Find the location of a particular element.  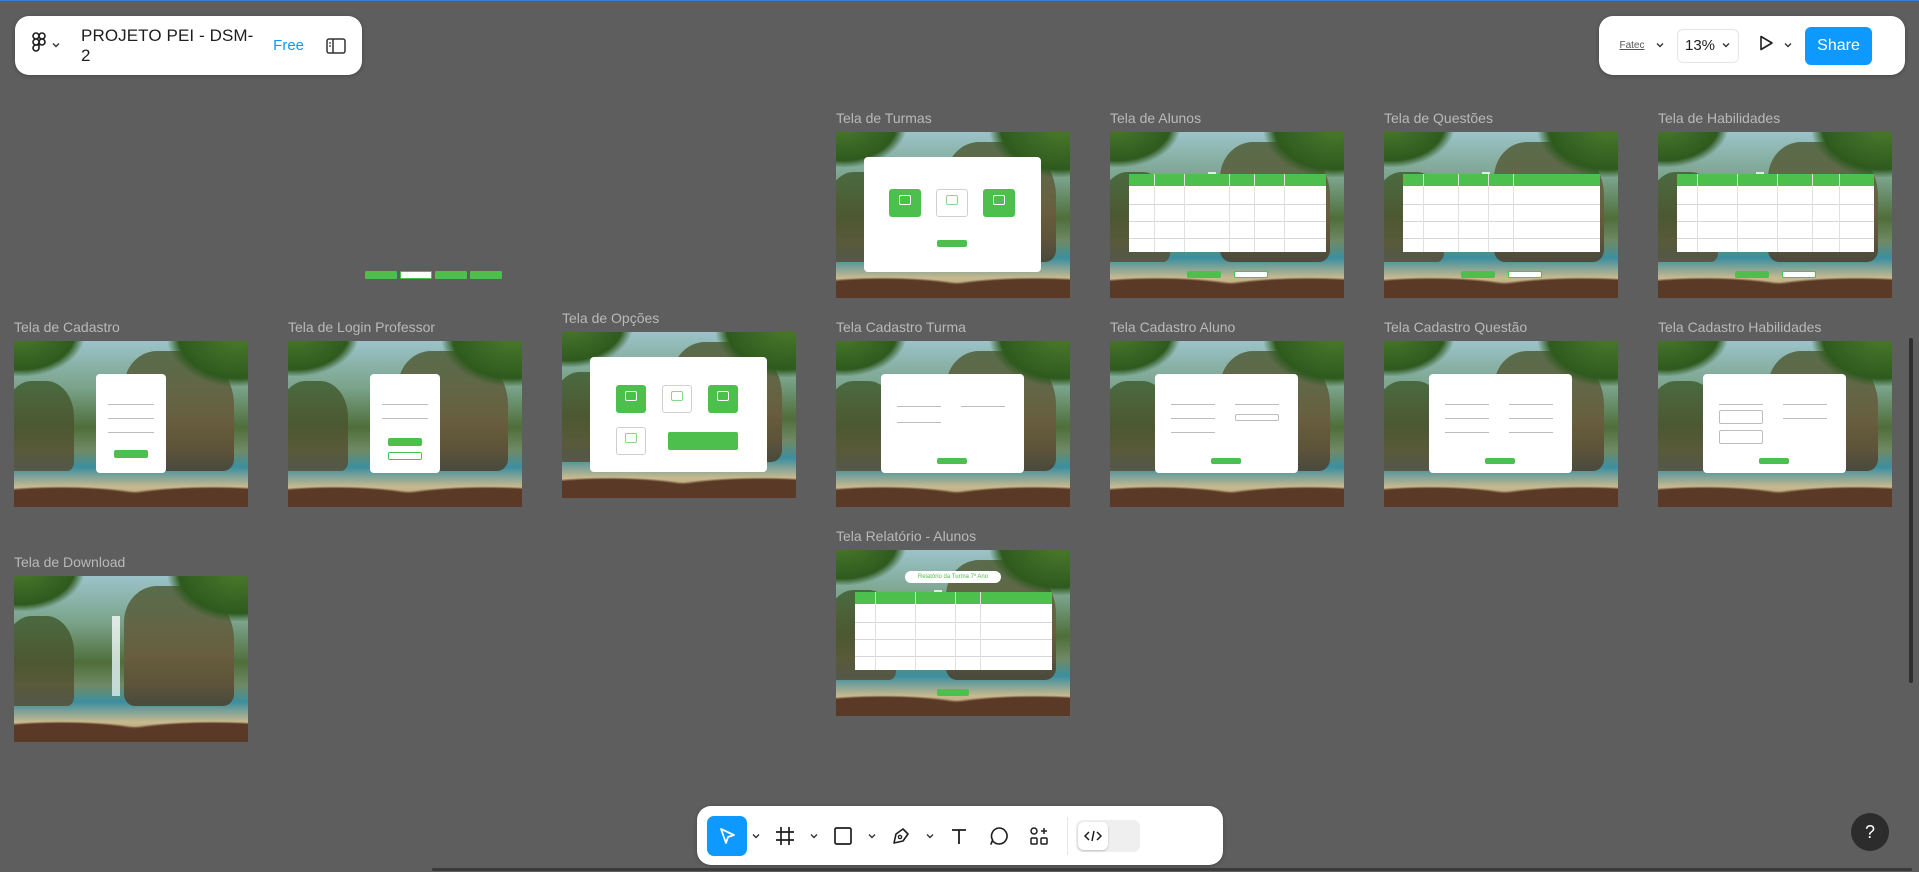

main-menu-button is located at coordinates (46, 45).